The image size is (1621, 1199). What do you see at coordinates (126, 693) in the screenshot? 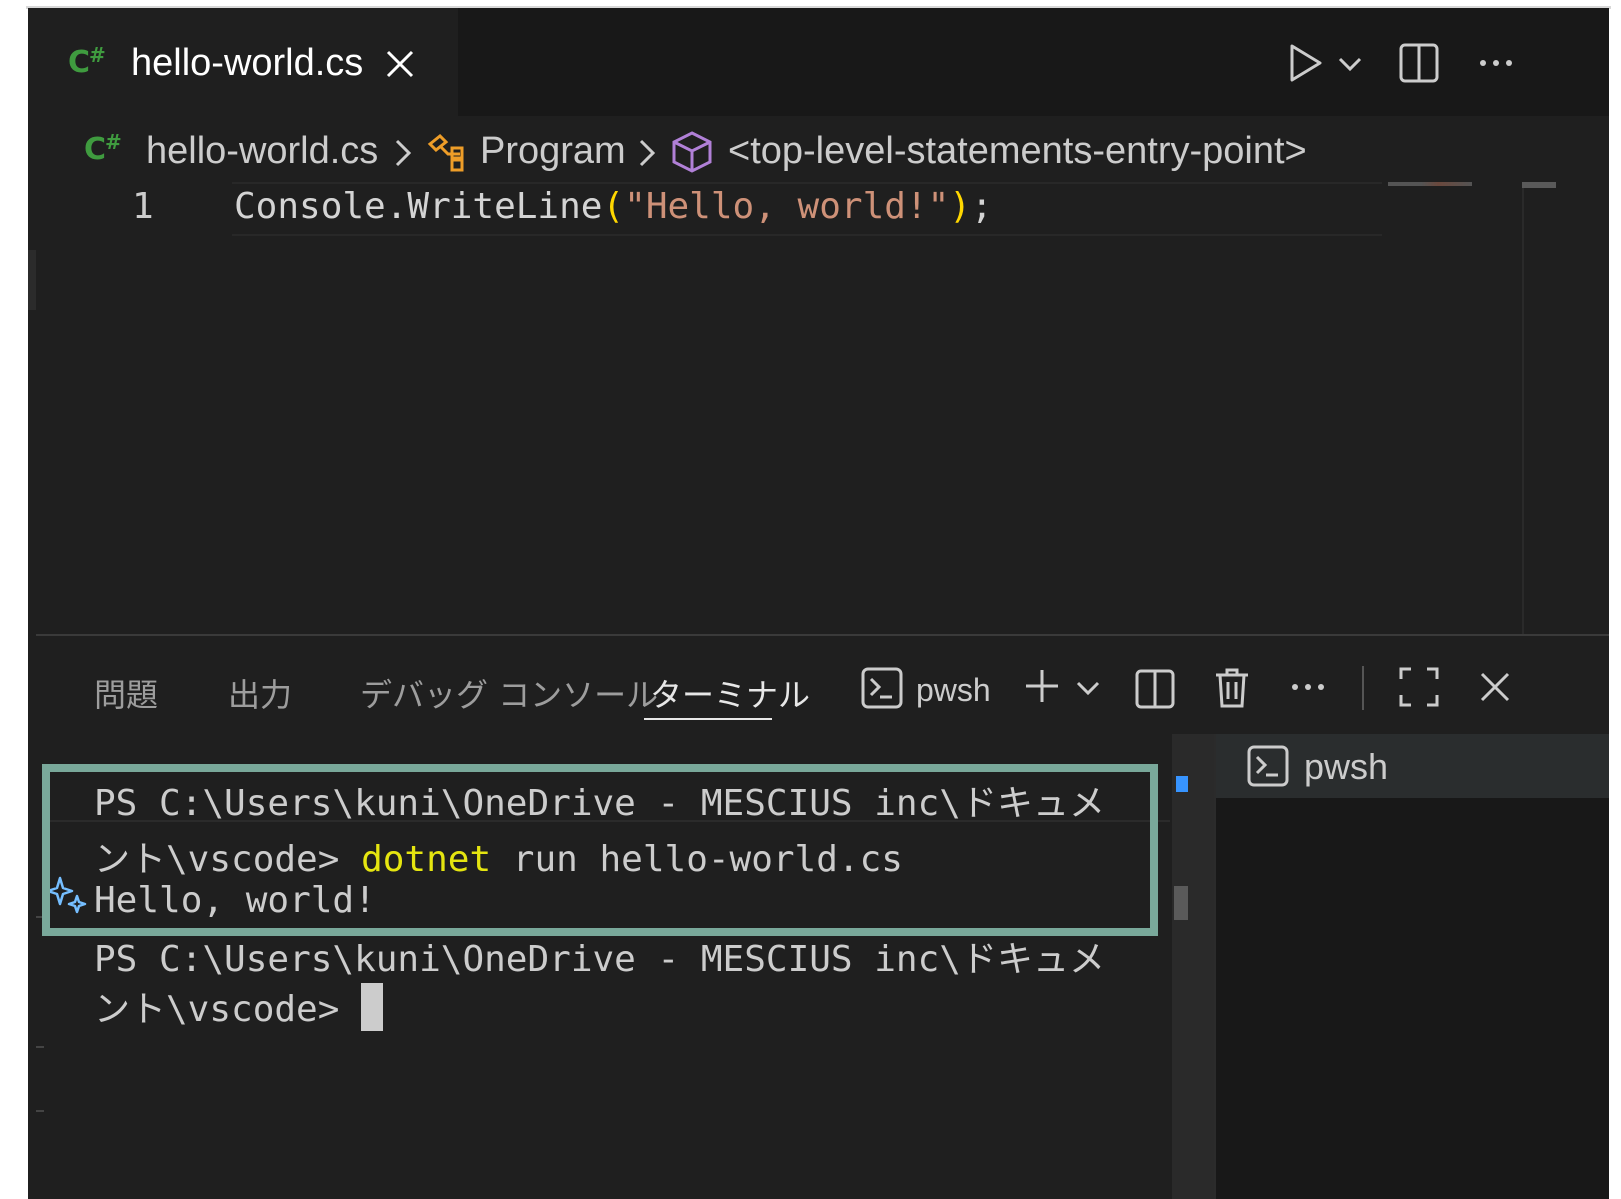
I see `tab-problems: 問題` at bounding box center [126, 693].